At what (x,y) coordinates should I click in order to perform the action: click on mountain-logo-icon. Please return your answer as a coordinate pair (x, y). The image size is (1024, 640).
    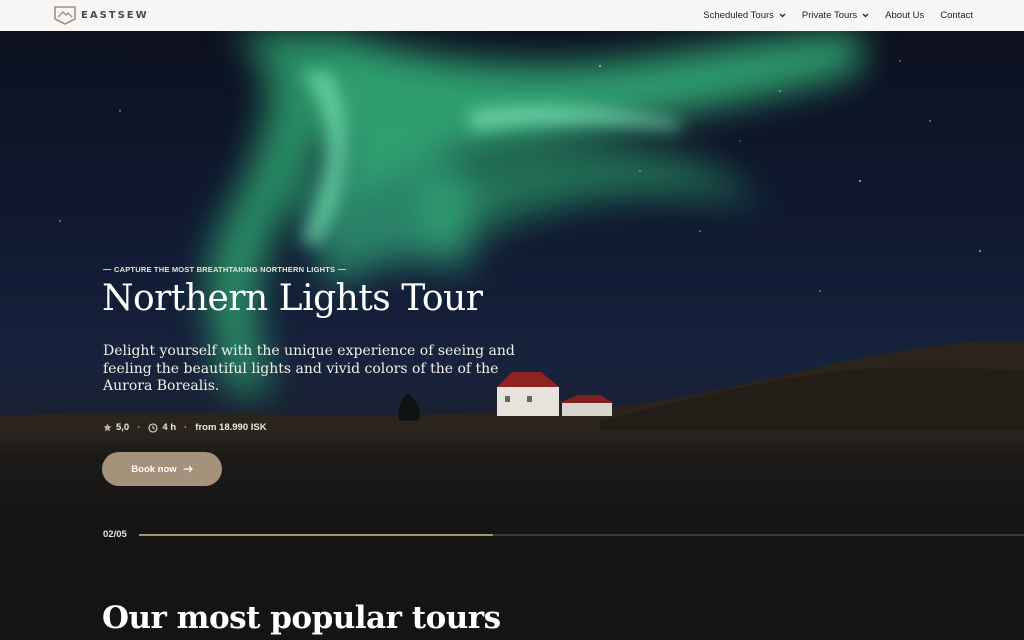
    Looking at the image, I should click on (65, 15).